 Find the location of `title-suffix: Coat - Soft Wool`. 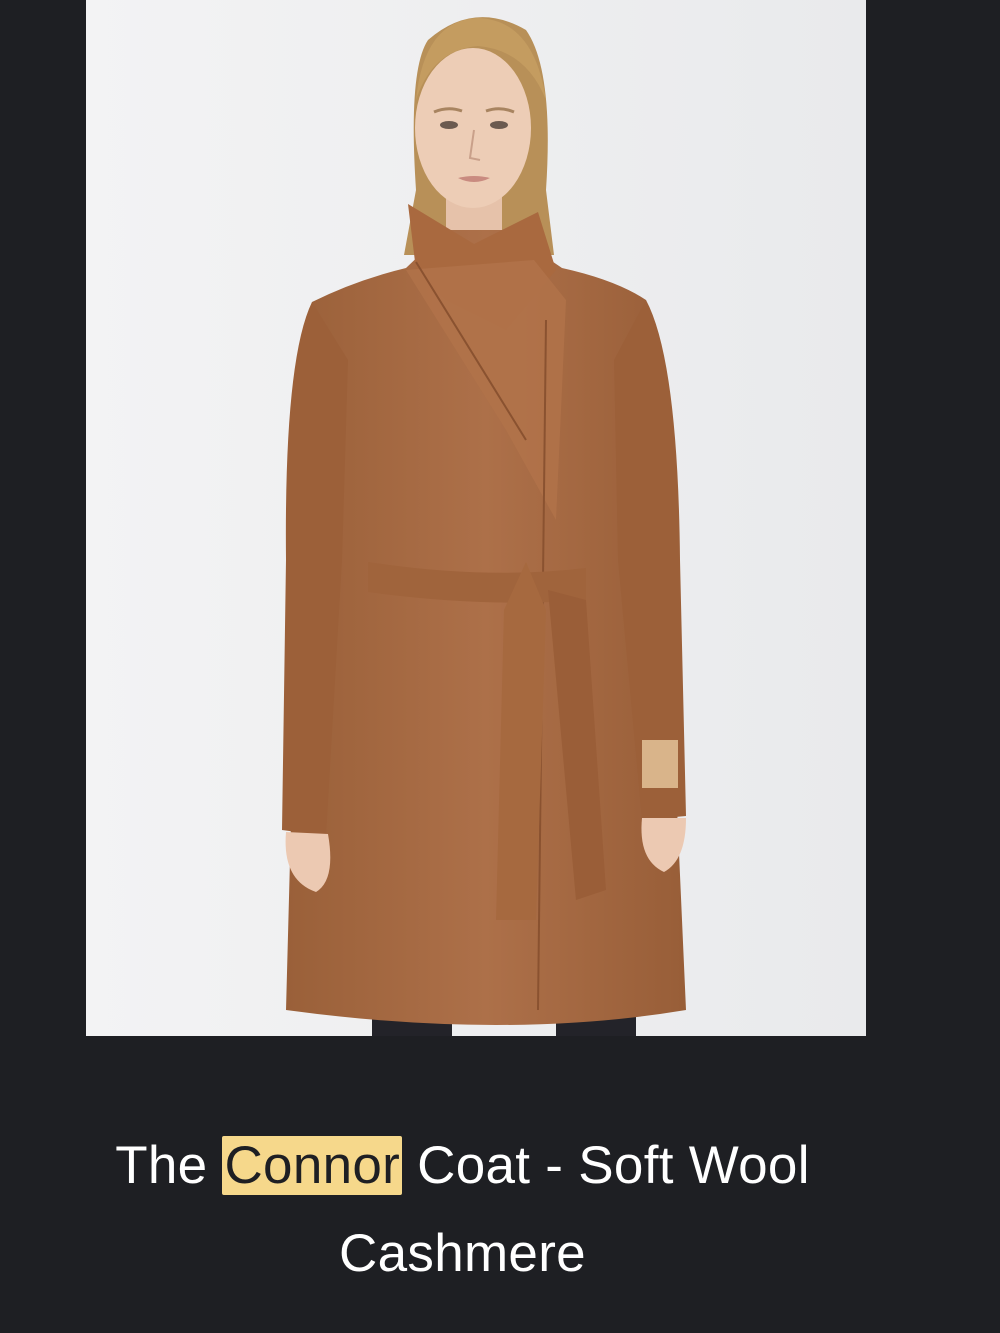

title-suffix: Coat - Soft Wool is located at coordinates (606, 1165).